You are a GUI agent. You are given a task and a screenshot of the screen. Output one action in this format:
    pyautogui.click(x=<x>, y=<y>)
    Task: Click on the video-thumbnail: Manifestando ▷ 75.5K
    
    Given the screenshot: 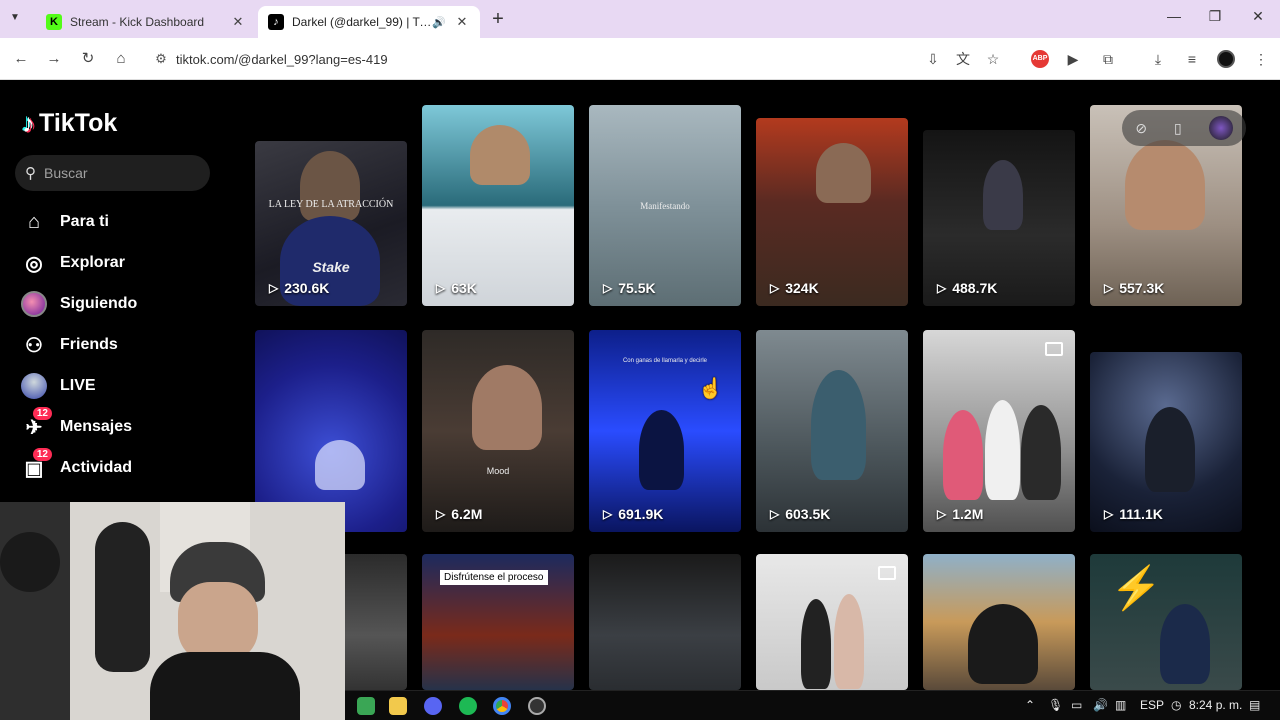 What is the action you would take?
    pyautogui.click(x=665, y=205)
    